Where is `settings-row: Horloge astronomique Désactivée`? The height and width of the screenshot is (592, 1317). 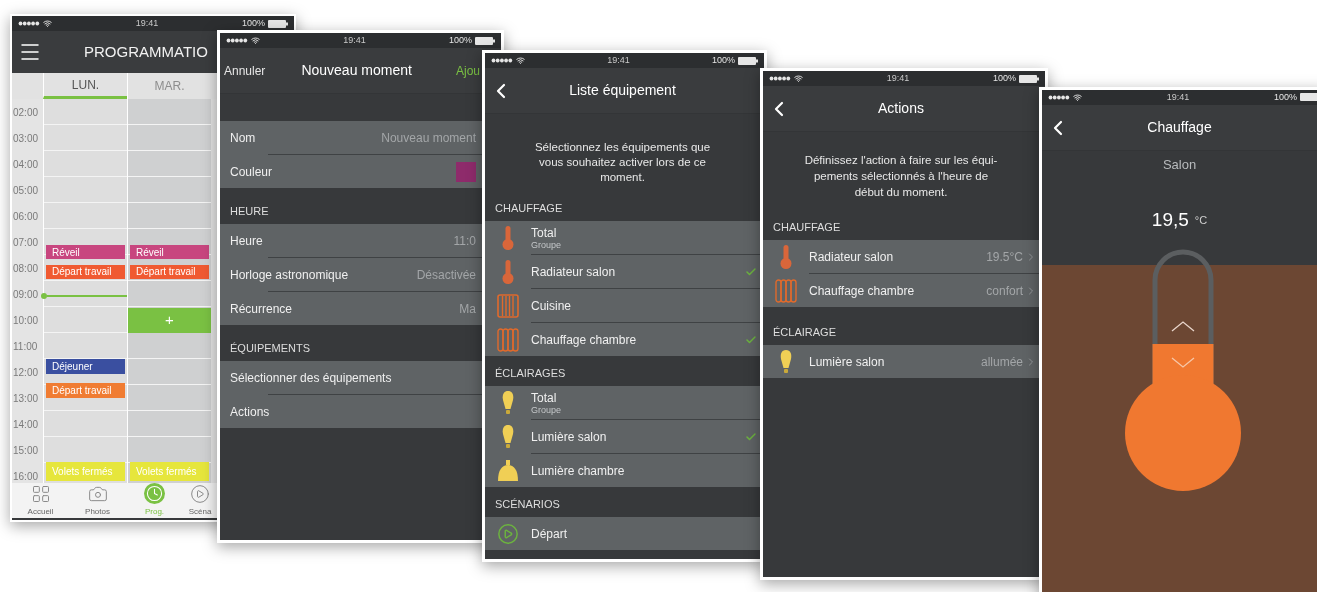
settings-row: Horloge astronomique Désactivée is located at coordinates (351, 274).